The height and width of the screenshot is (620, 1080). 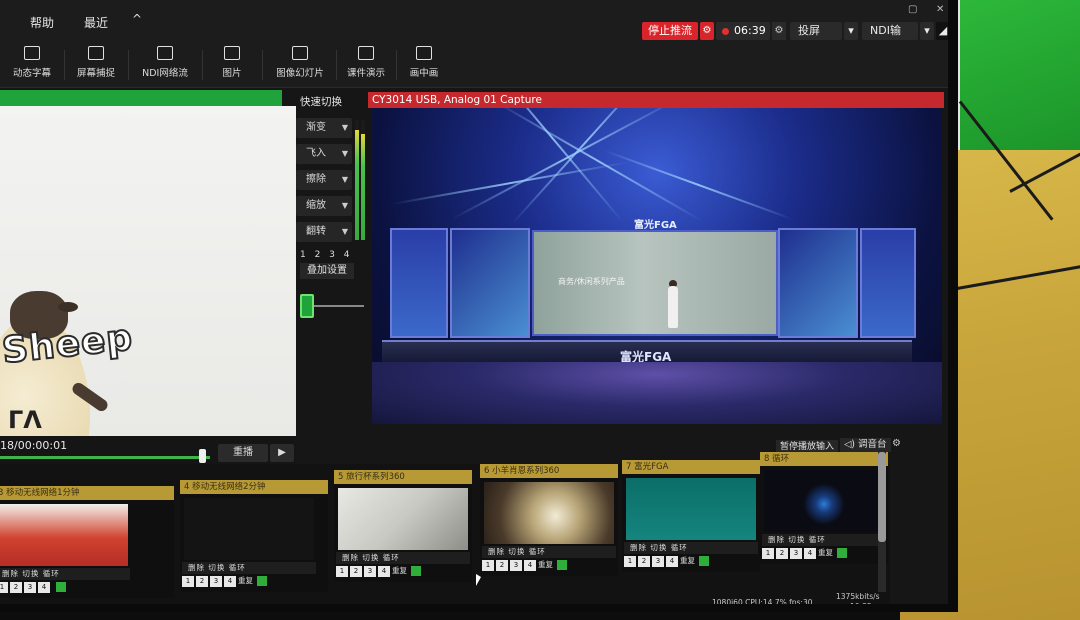 I want to click on t-bar-handle, so click(x=307, y=306).